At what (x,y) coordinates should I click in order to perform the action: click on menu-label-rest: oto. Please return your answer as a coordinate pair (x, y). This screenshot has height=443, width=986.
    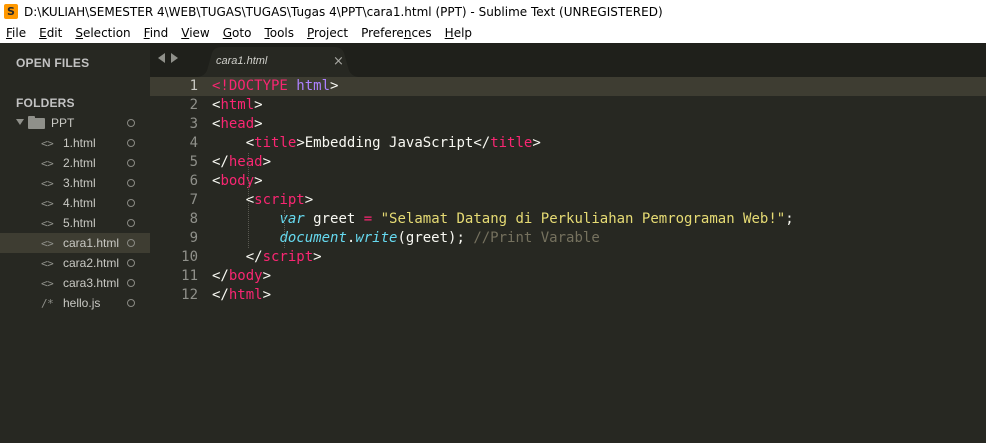
    Looking at the image, I should click on (242, 33).